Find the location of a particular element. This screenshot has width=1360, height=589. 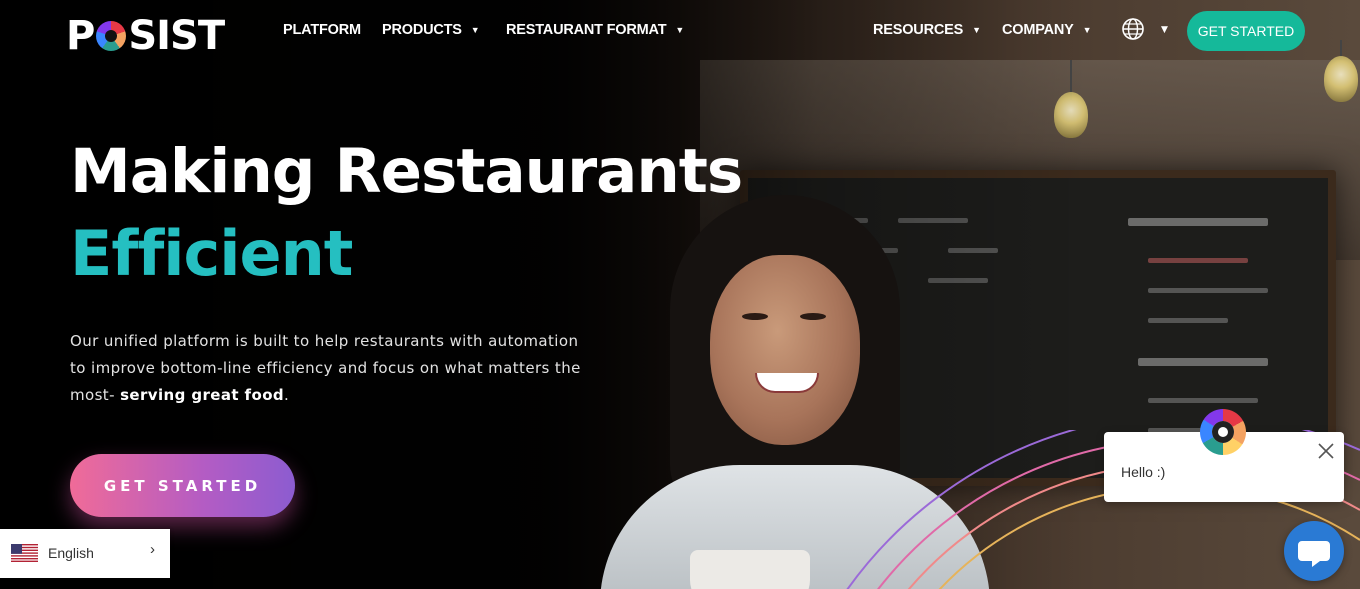

chevron-right-icon: › is located at coordinates (152, 549).